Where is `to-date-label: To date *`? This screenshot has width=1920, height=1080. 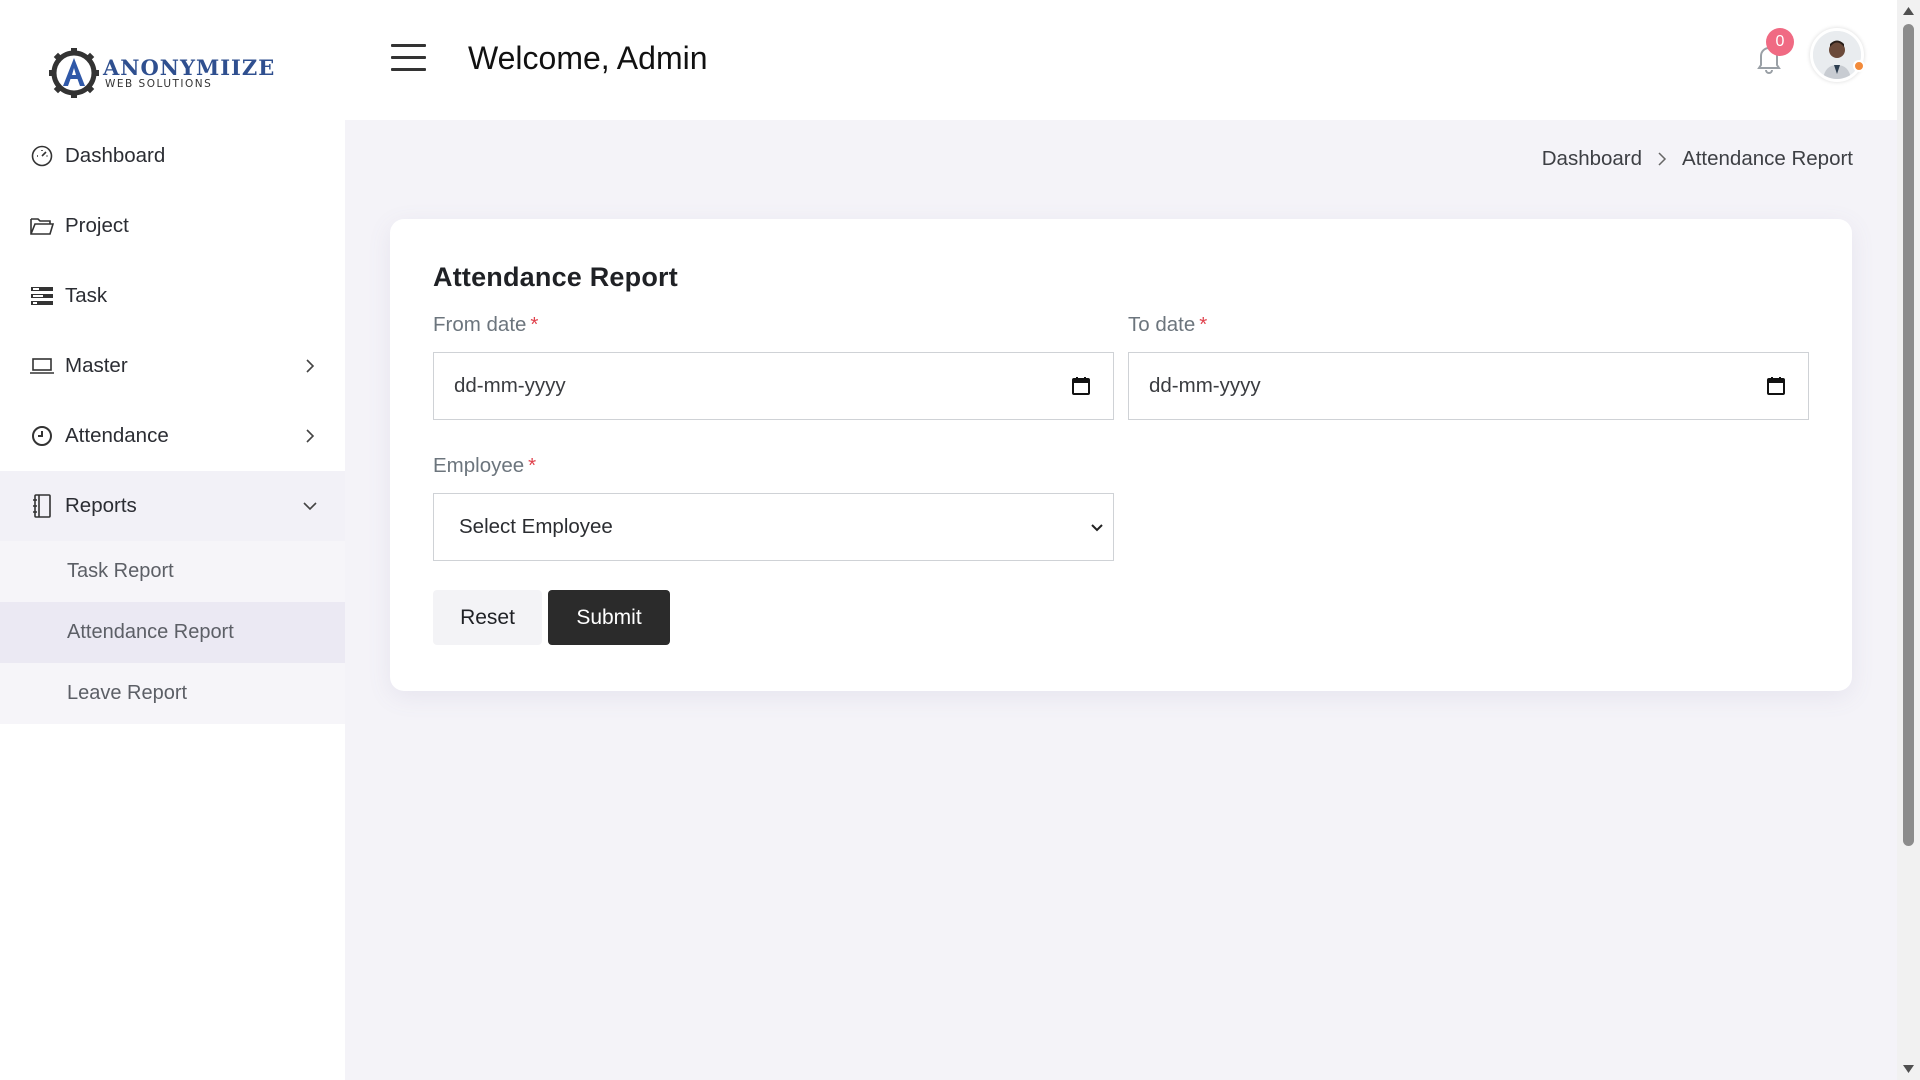 to-date-label: To date * is located at coordinates (1167, 325).